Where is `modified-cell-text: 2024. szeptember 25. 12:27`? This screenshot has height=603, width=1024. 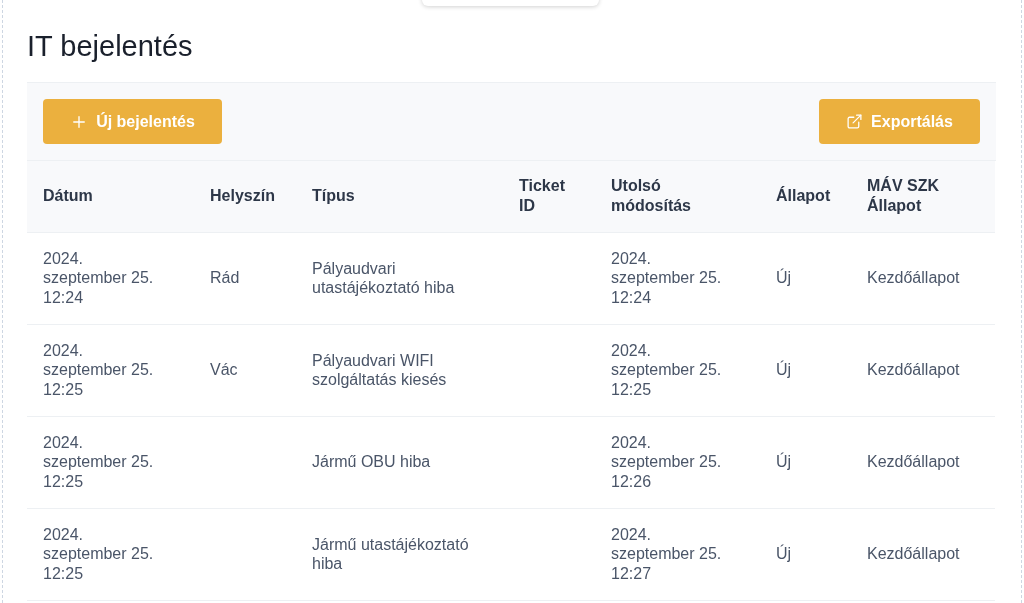
modified-cell-text: 2024. szeptember 25. 12:27 is located at coordinates (667, 554).